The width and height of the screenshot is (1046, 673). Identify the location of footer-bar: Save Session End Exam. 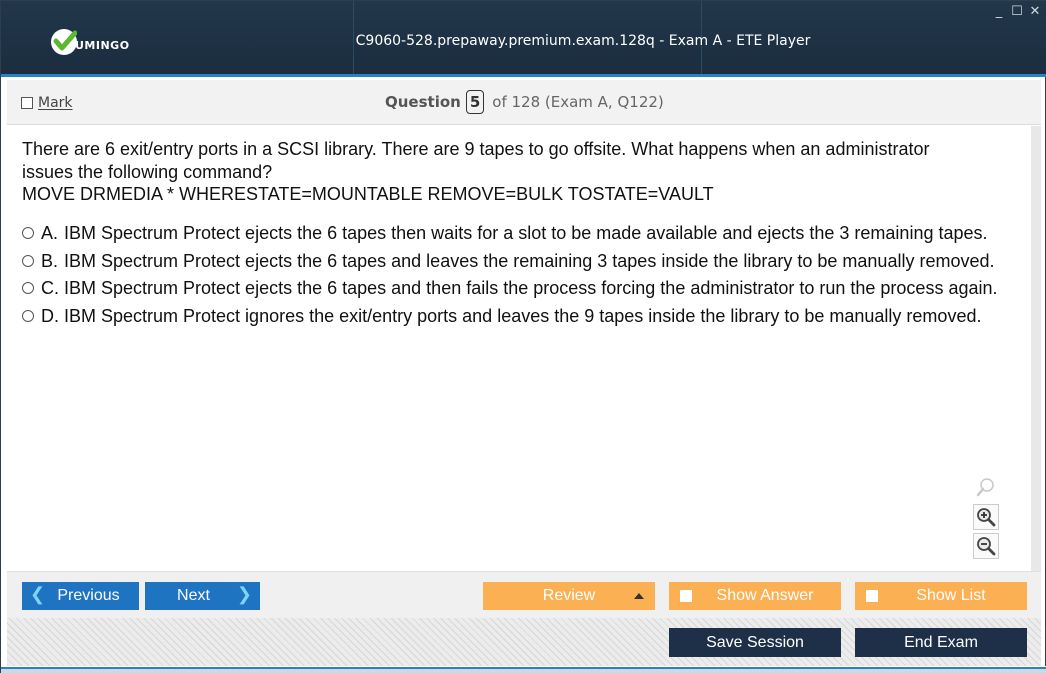
(524, 642).